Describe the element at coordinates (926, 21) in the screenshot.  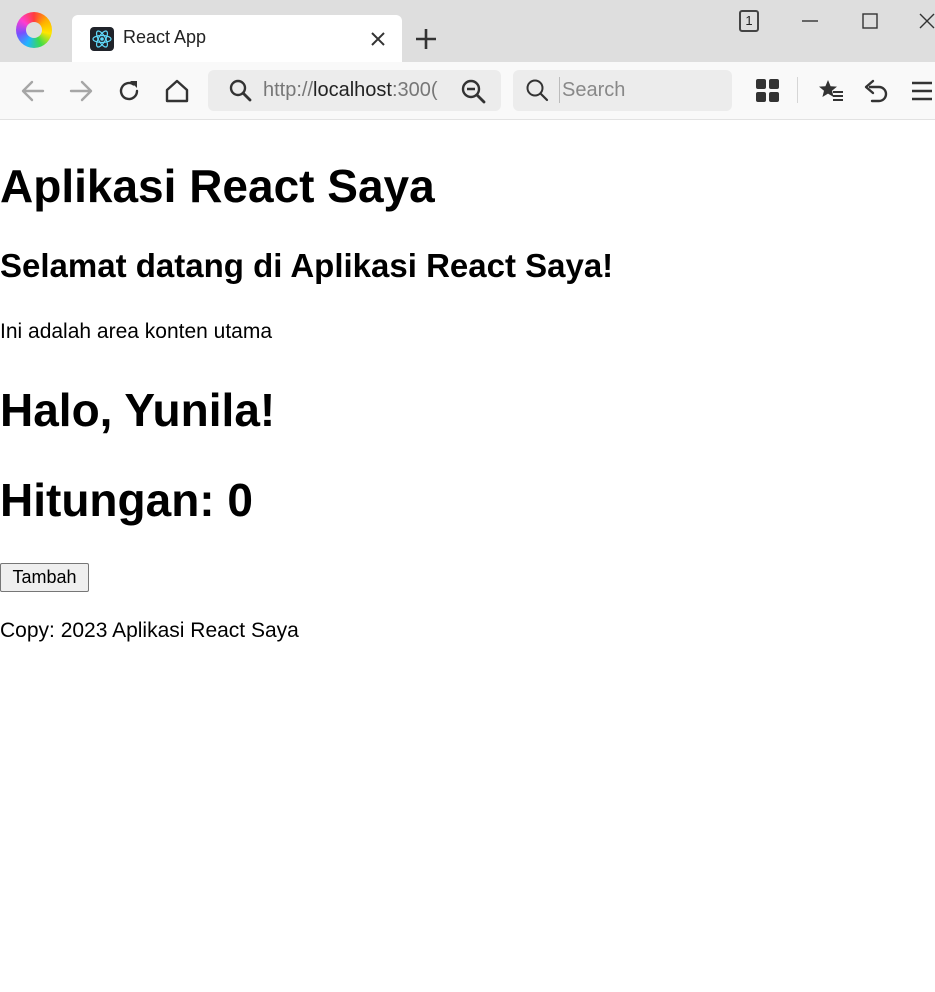
I see `window-close-icon` at that location.